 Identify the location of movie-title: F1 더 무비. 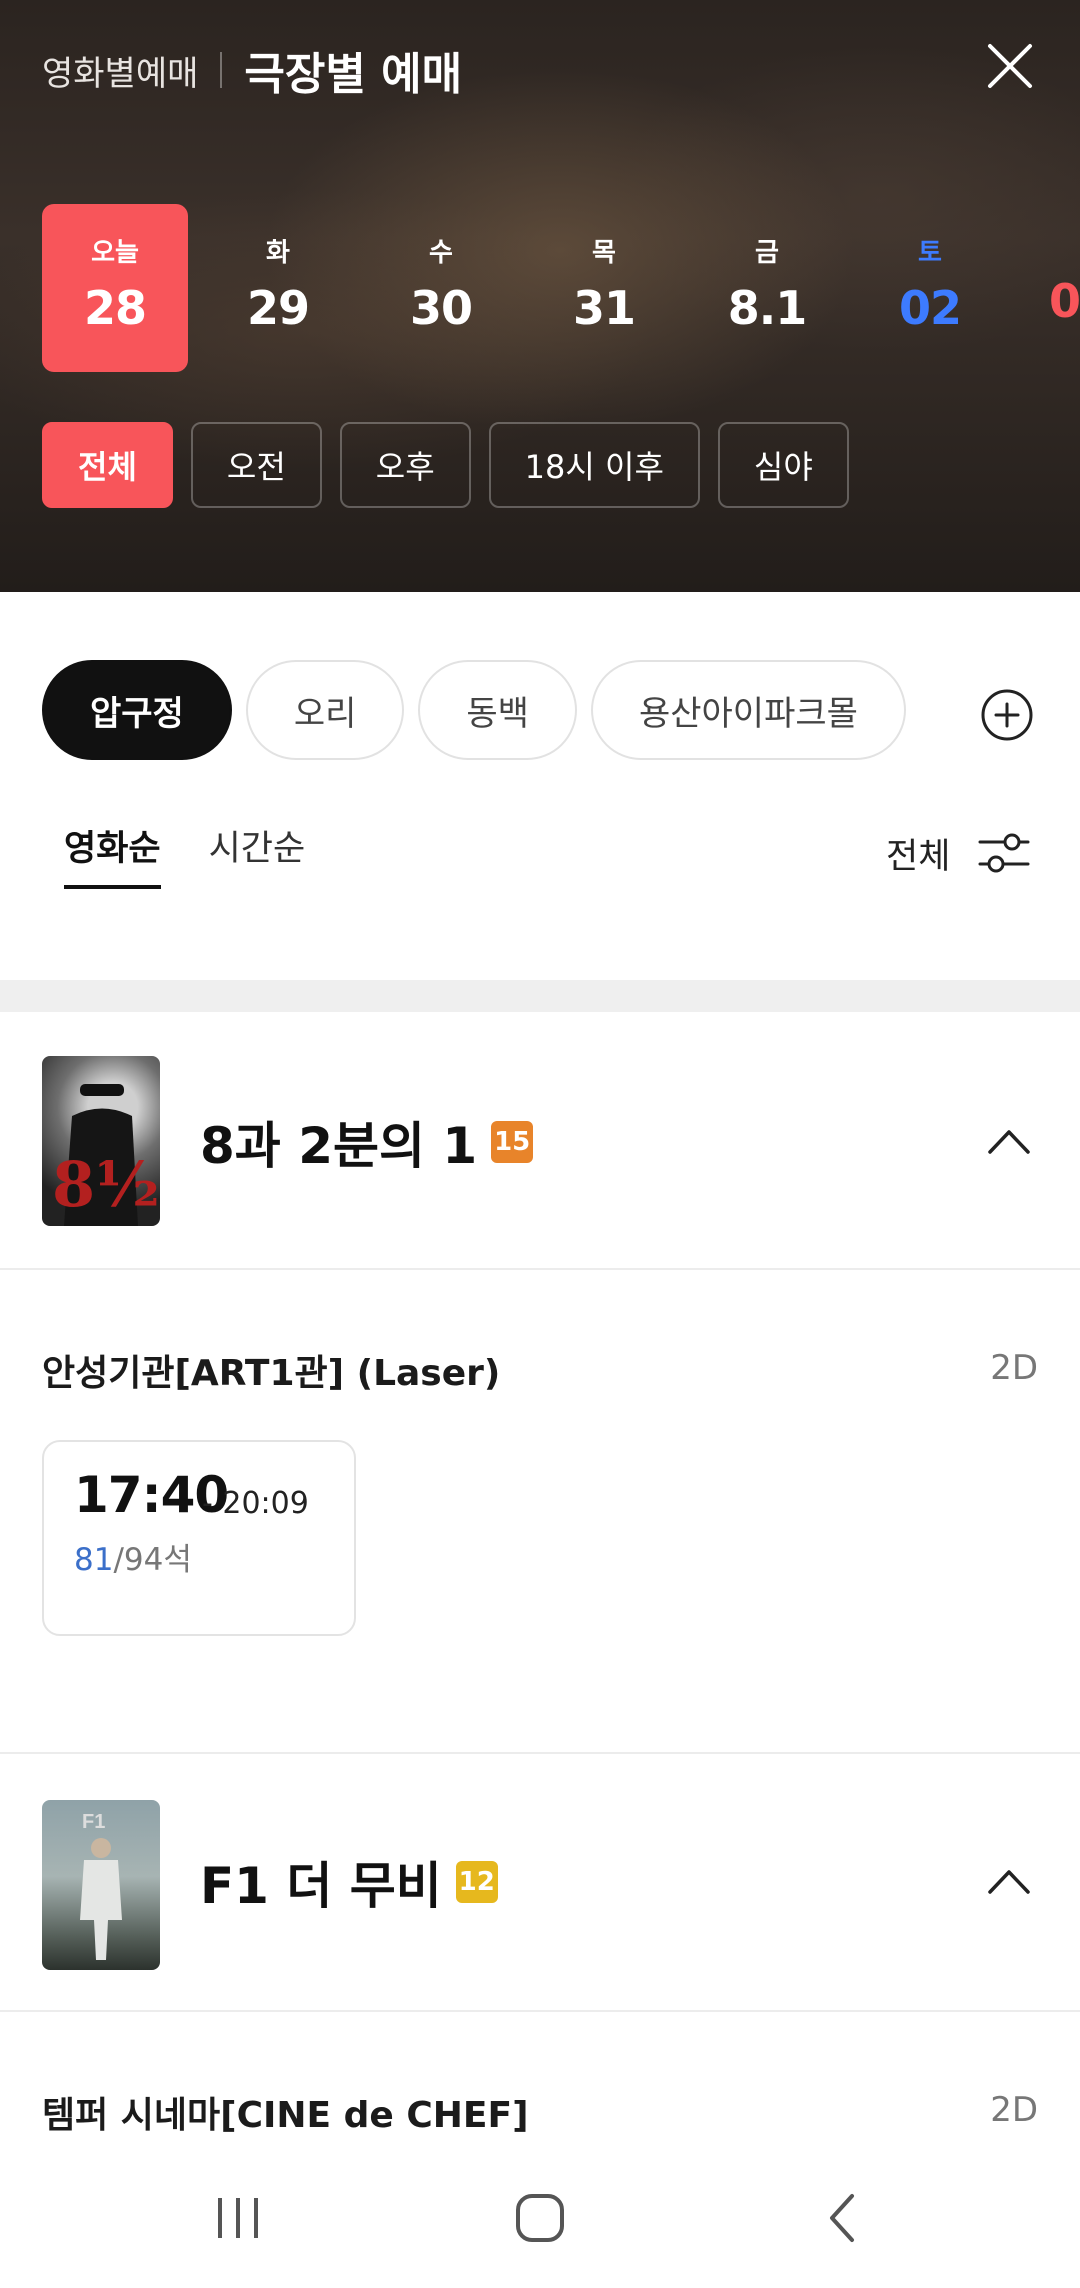
(321, 1886).